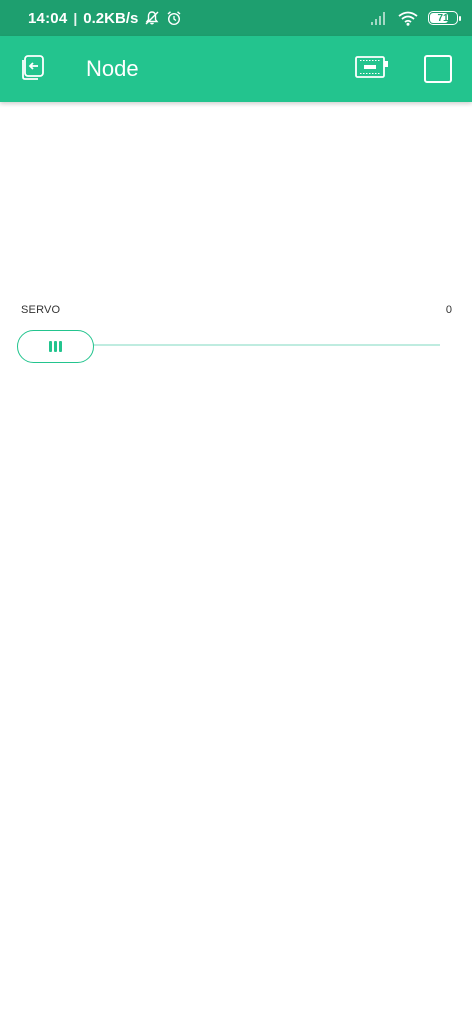 The width and height of the screenshot is (472, 1024). What do you see at coordinates (174, 18) in the screenshot?
I see `alarm-icon` at bounding box center [174, 18].